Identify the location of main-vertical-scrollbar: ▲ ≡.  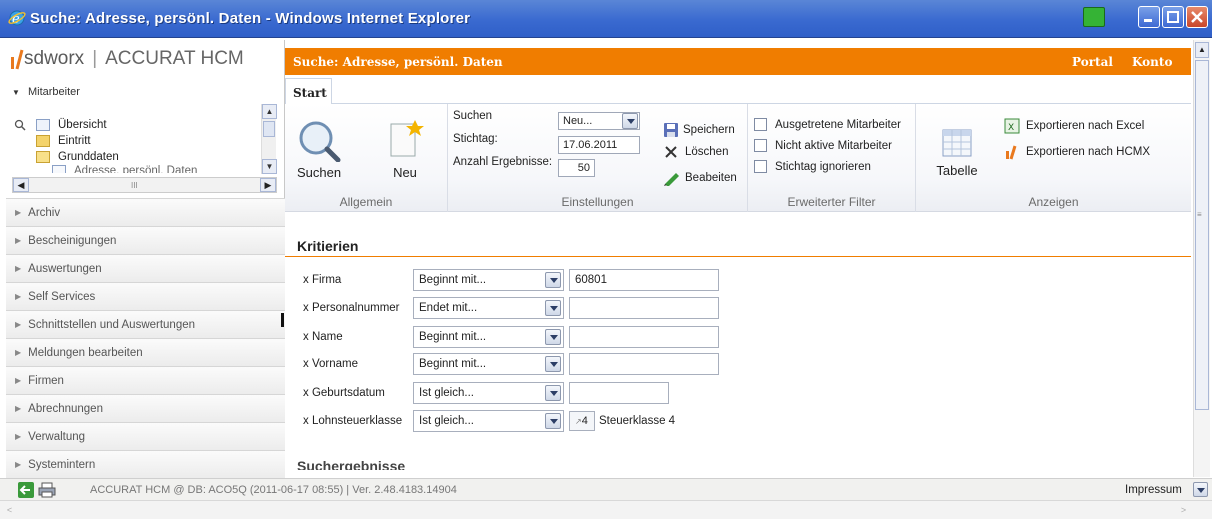
(1201, 258).